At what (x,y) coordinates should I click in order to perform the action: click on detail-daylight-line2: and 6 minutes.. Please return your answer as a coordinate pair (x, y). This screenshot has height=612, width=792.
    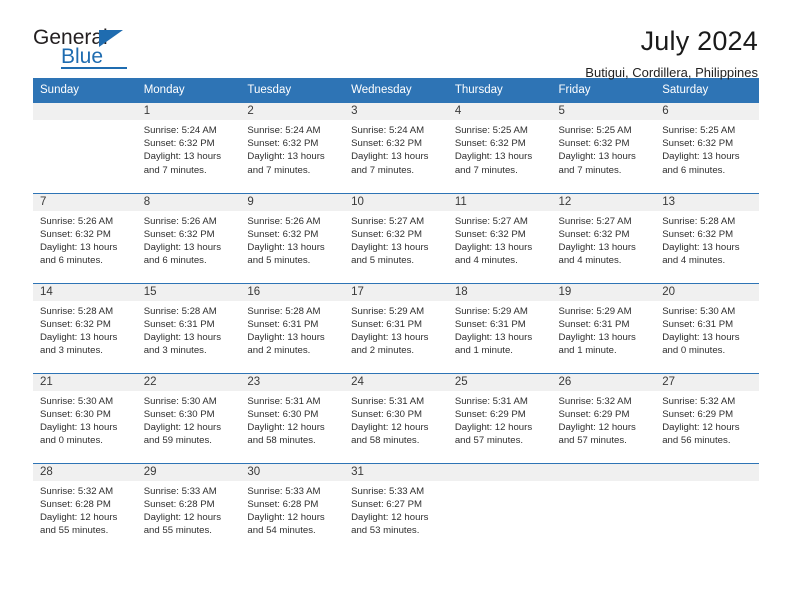
    Looking at the image, I should click on (71, 261).